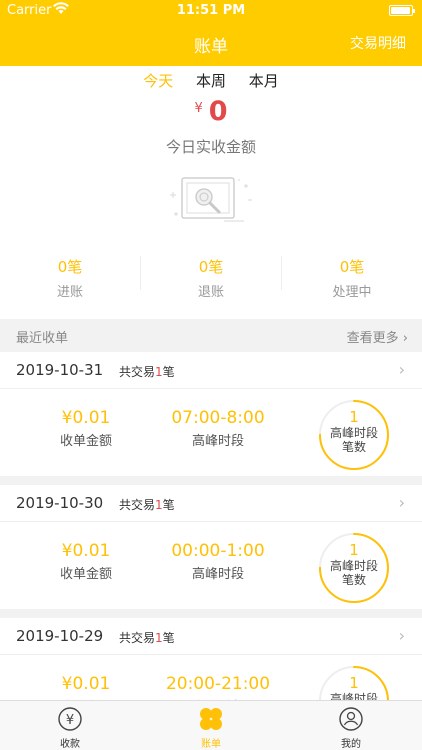  I want to click on stat-processing-value: 0笔, so click(352, 267).